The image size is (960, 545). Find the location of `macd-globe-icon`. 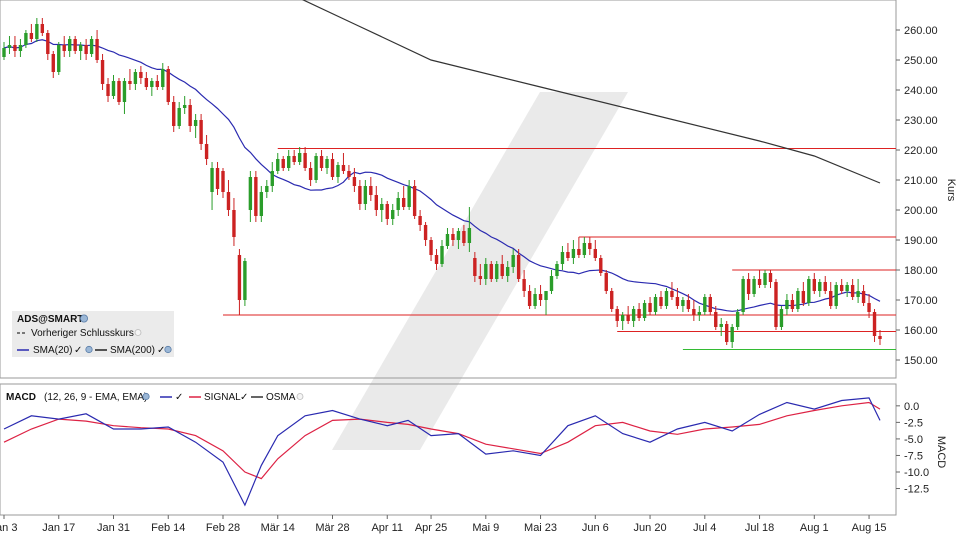

macd-globe-icon is located at coordinates (146, 396).